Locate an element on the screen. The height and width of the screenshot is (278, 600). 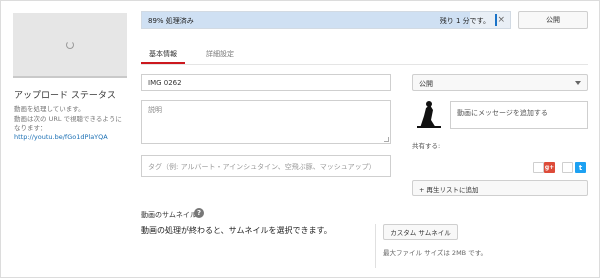
progress-label: 89% 処理済み is located at coordinates (171, 21).